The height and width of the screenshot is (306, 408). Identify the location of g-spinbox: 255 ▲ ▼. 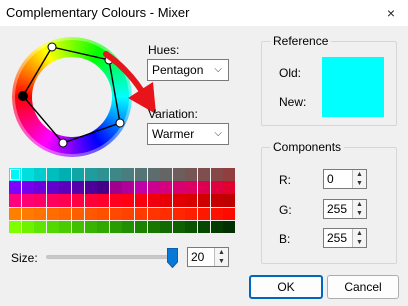
(345, 209).